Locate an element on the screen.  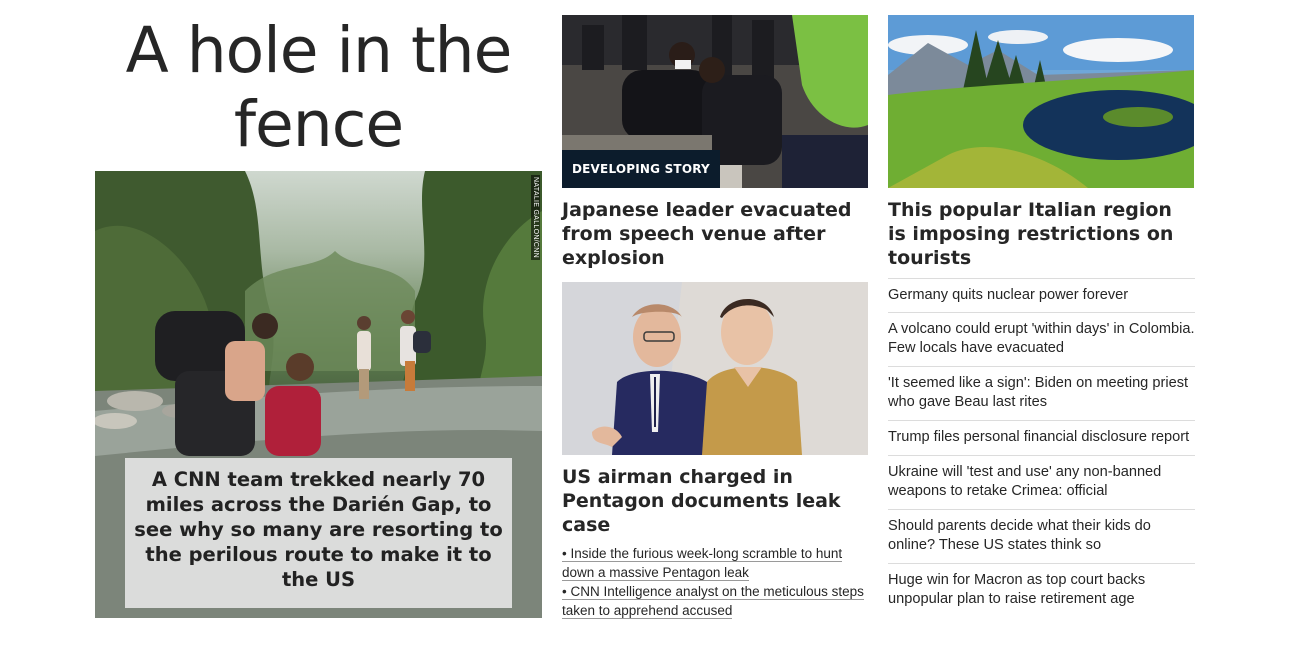
courtroom-sketch is located at coordinates (715, 368).